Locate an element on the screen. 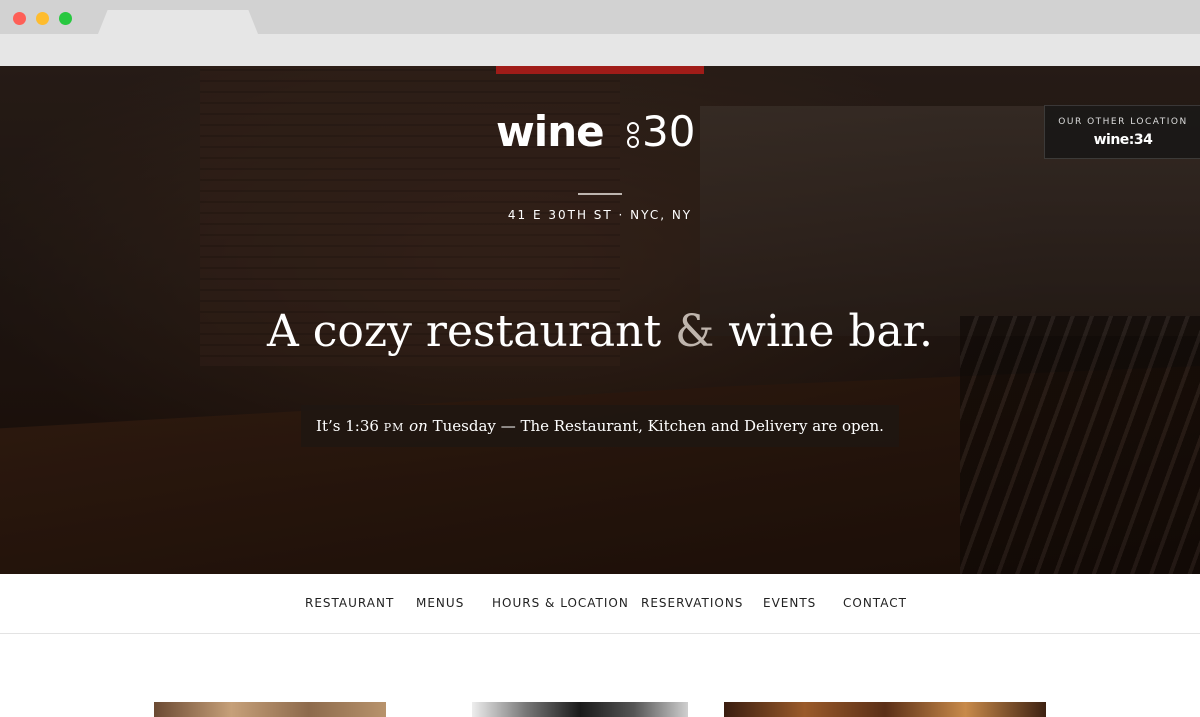 The width and height of the screenshot is (1200, 717). nav-item-events: EVENTS is located at coordinates (789, 603).